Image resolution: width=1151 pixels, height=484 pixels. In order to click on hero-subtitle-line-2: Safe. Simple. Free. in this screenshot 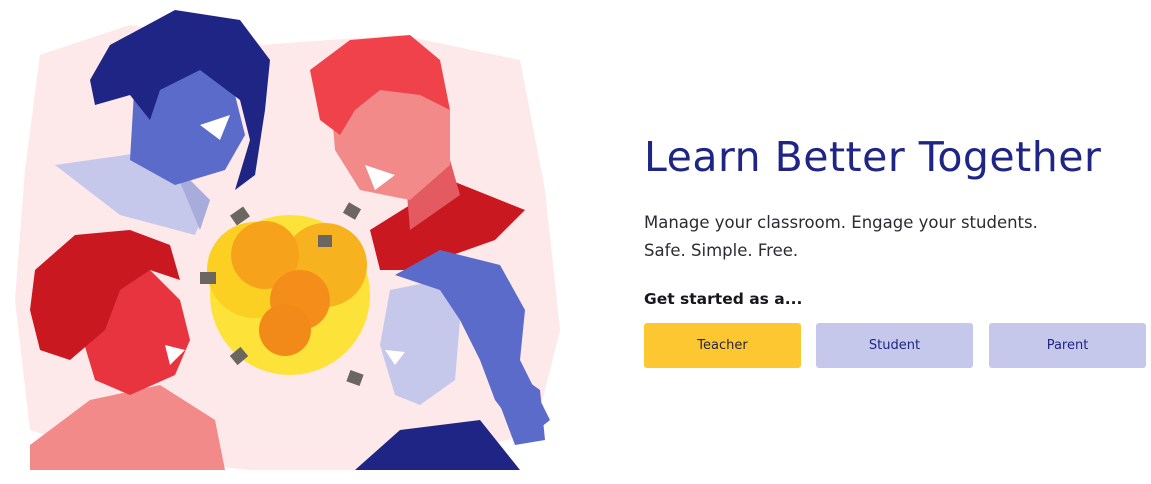, I will do `click(721, 250)`.